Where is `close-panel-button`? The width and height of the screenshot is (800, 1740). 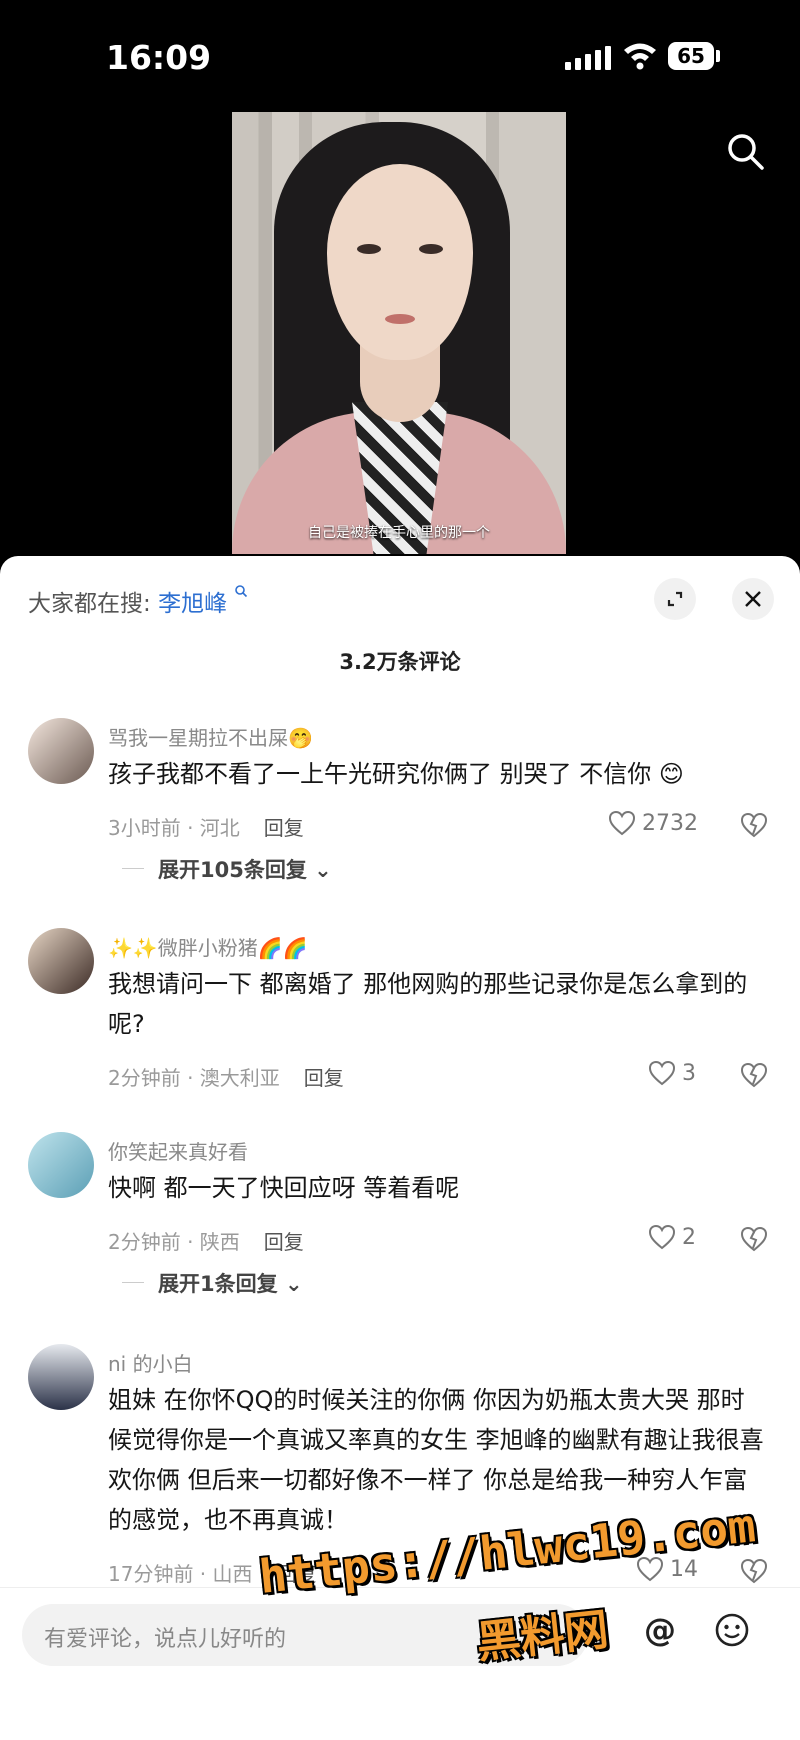 close-panel-button is located at coordinates (753, 599).